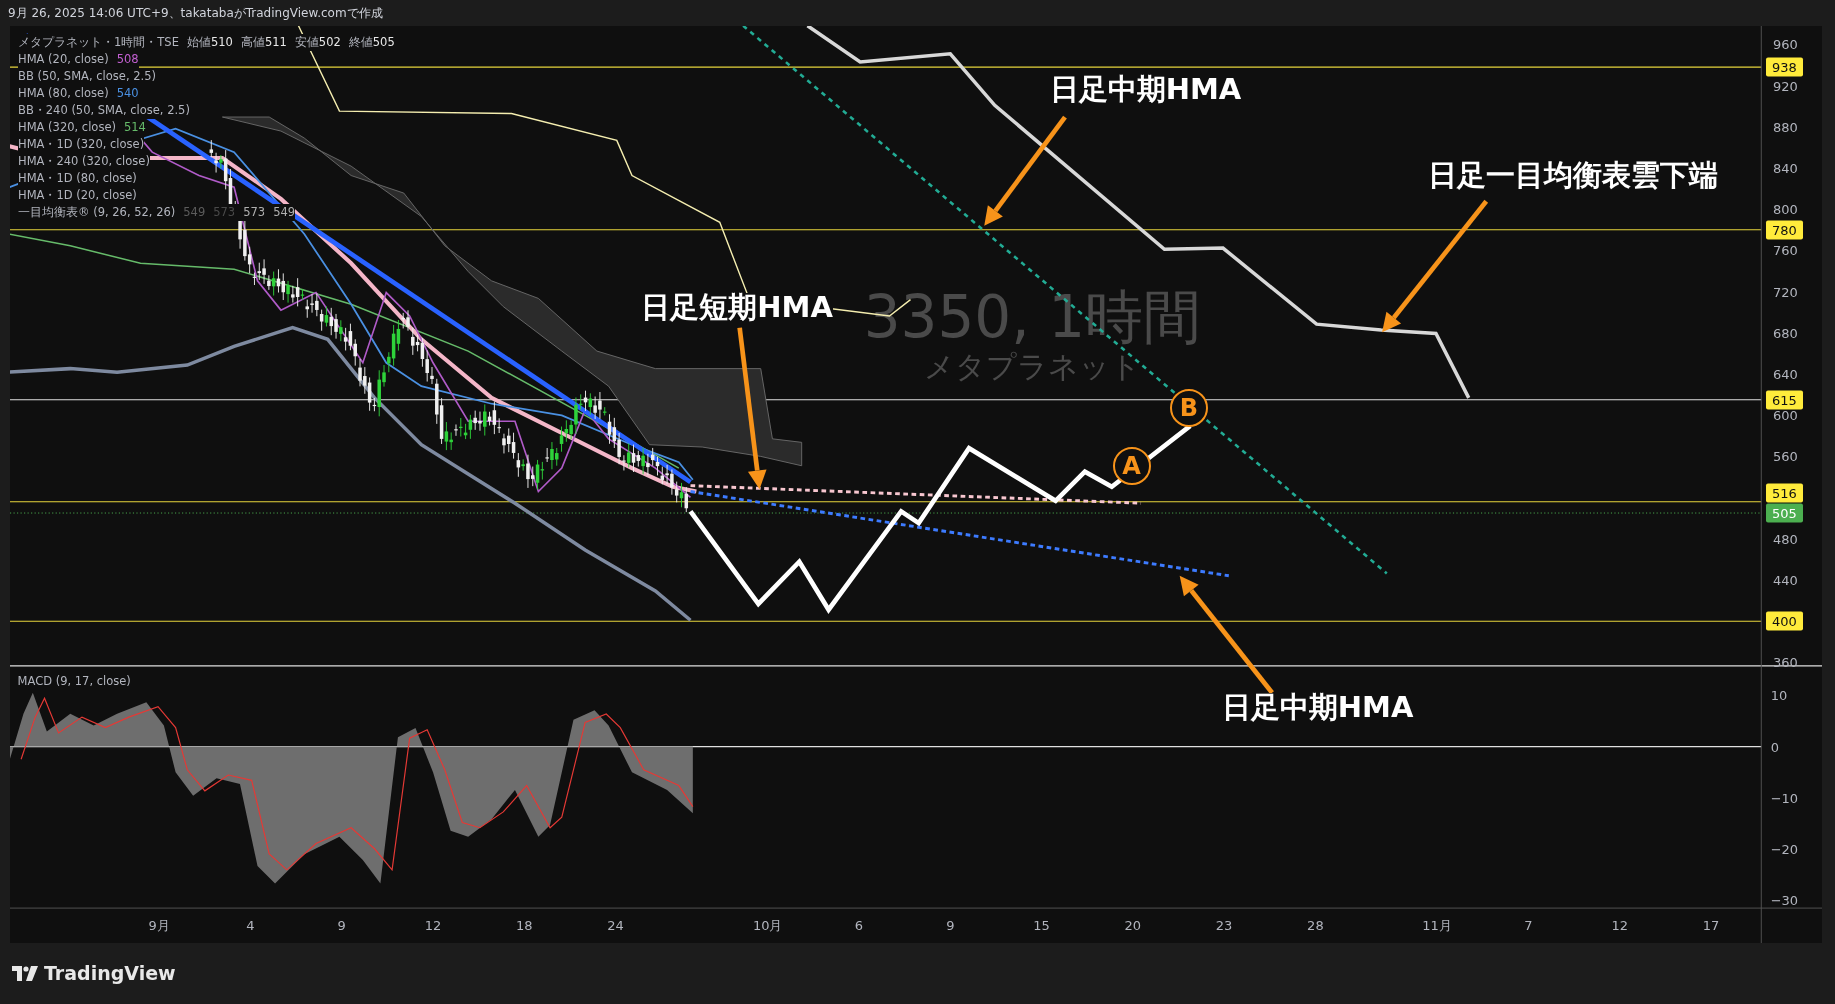  Describe the element at coordinates (81, 144) in the screenshot. I see `indicator-name: HMA・1D (320, close)` at that location.